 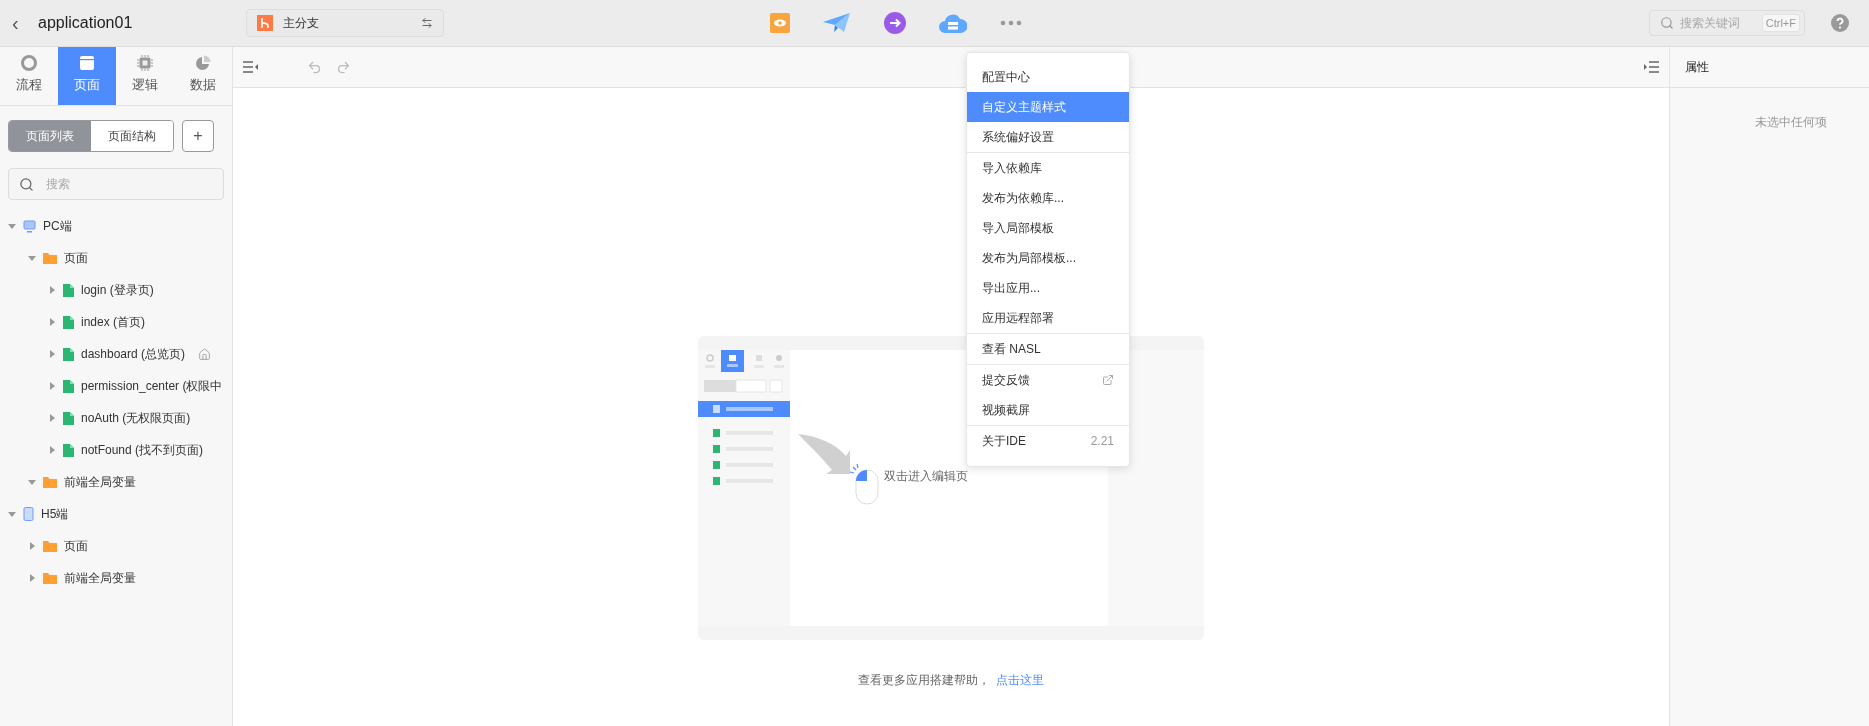 I want to click on panel-title: 属性, so click(x=1697, y=67).